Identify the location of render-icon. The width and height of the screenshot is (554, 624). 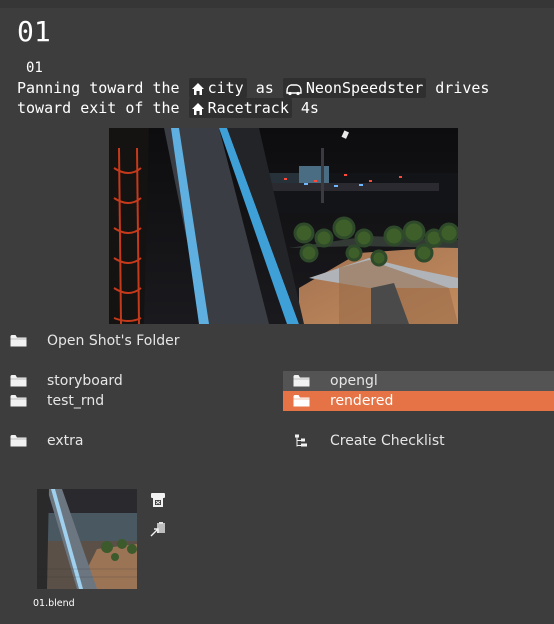
(158, 500).